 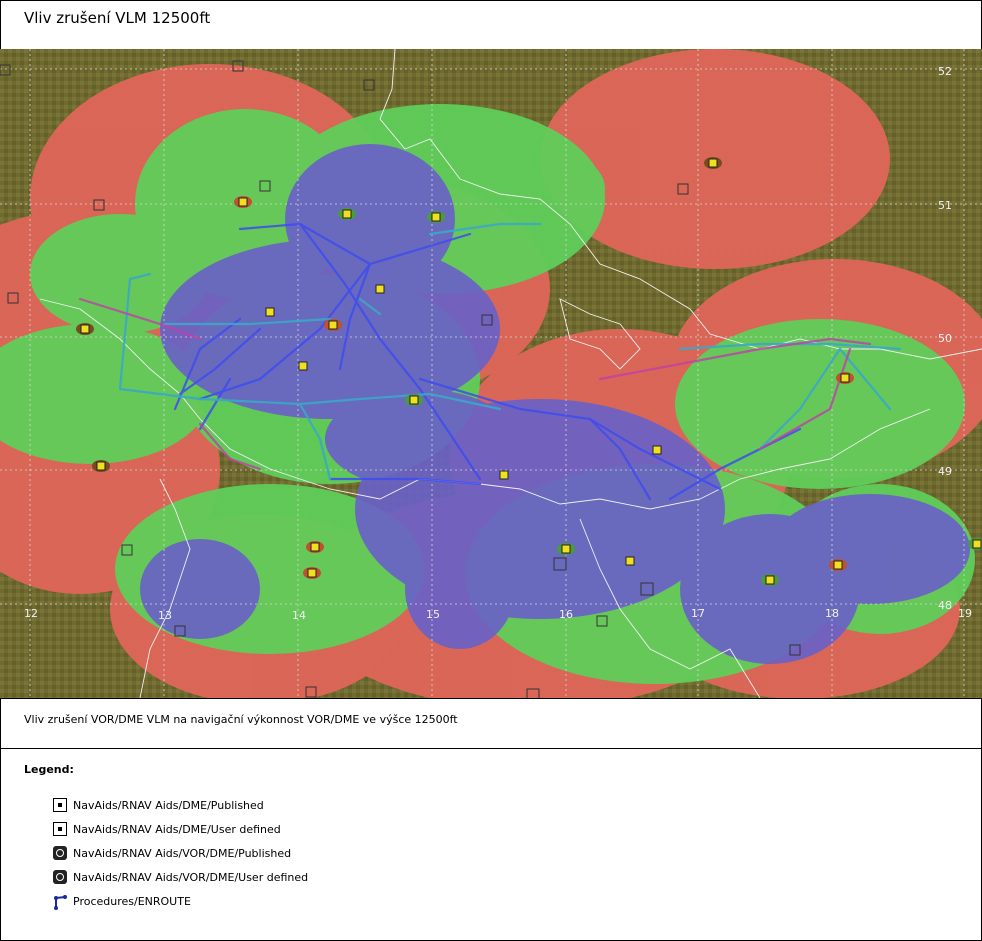 I want to click on legend-item-label: NavAids/RNAV Aids/DME/User defined, so click(x=177, y=829).